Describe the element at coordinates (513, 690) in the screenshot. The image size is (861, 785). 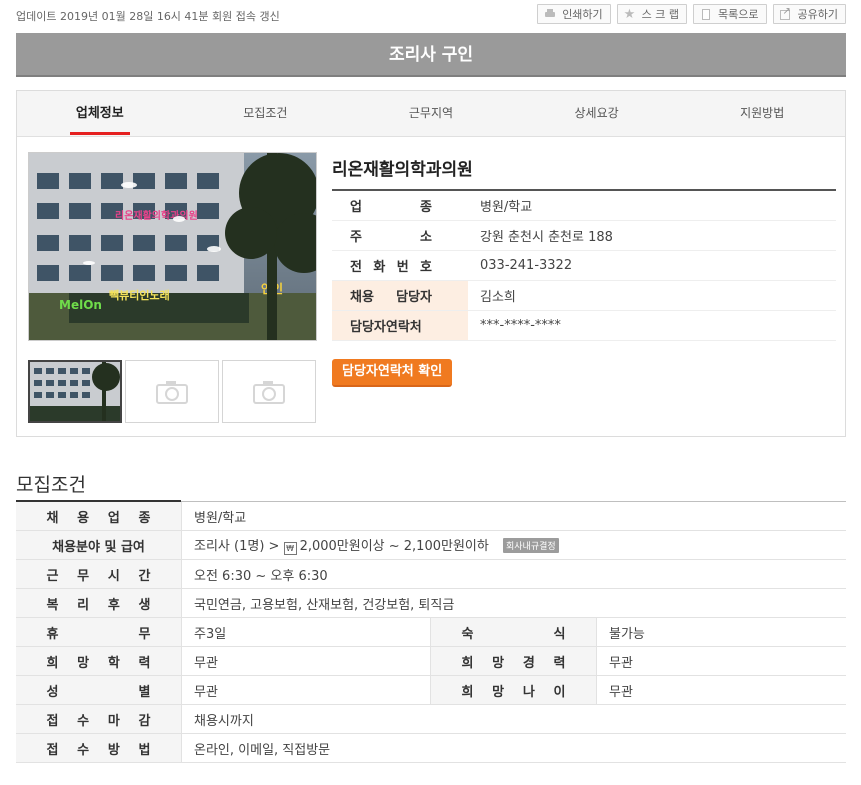
I see `condition-label: 희망나이` at that location.